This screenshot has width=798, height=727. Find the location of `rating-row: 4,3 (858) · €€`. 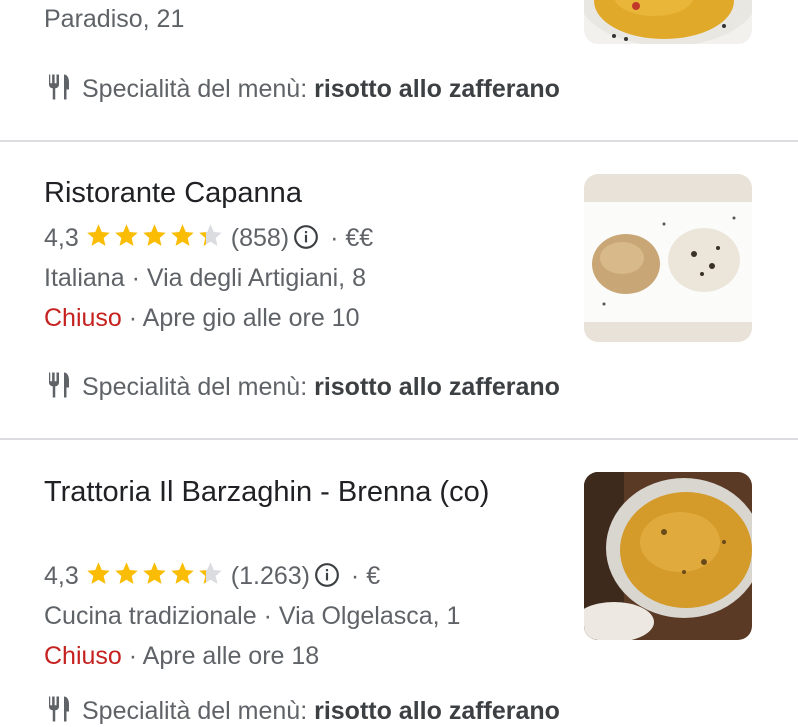

rating-row: 4,3 (858) · €€ is located at coordinates (208, 238).